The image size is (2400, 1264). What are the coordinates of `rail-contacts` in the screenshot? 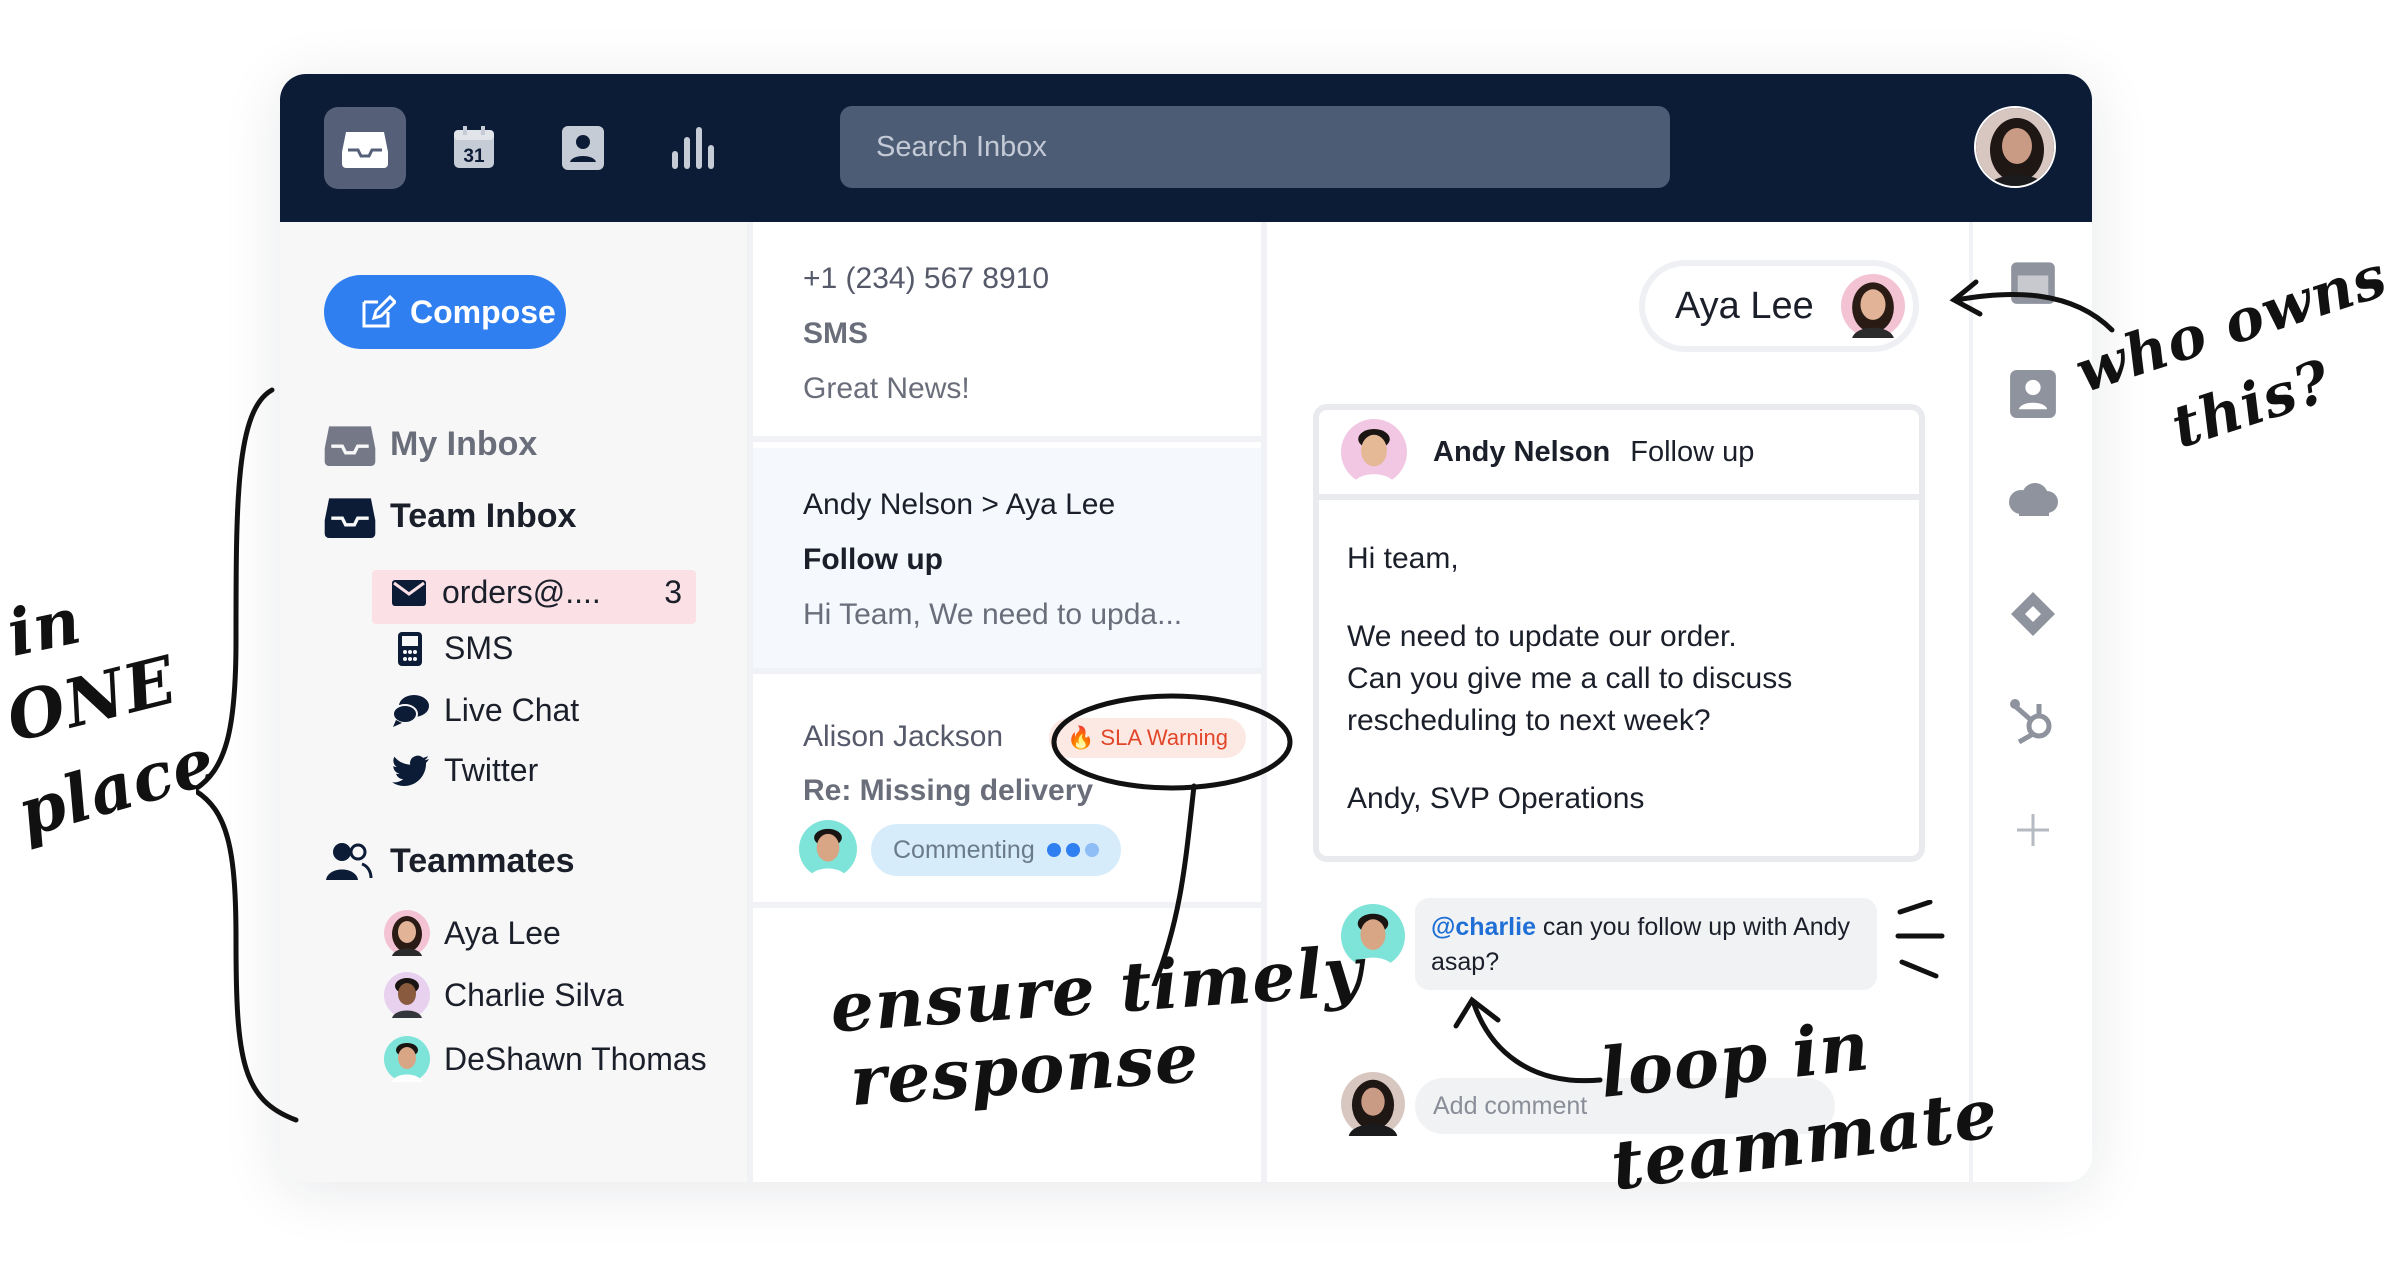 It's located at (2033, 394).